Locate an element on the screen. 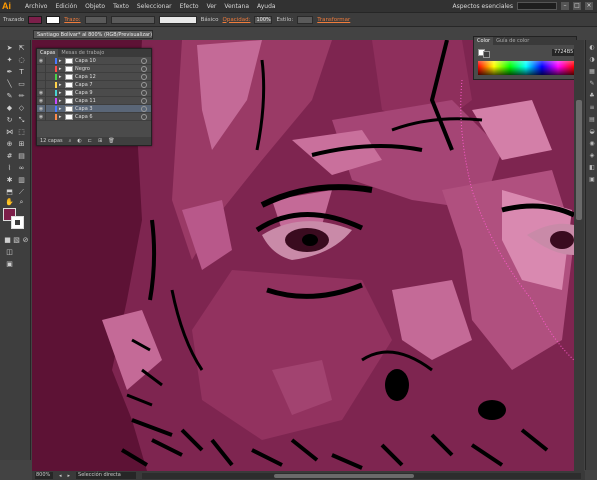 The image size is (597, 480). horizontal-scroll-thumb is located at coordinates (343, 475).